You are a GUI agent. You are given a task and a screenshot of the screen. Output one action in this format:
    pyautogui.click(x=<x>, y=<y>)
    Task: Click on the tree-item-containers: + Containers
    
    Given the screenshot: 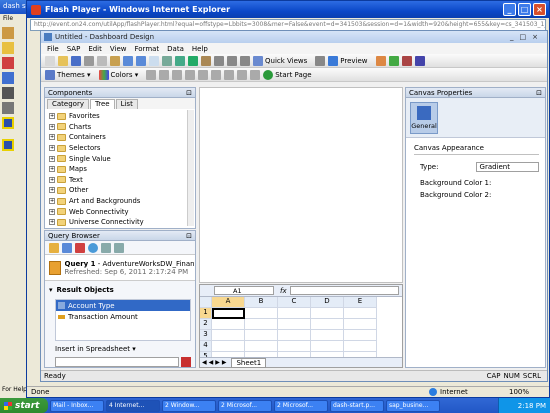 What is the action you would take?
    pyautogui.click(x=122, y=137)
    